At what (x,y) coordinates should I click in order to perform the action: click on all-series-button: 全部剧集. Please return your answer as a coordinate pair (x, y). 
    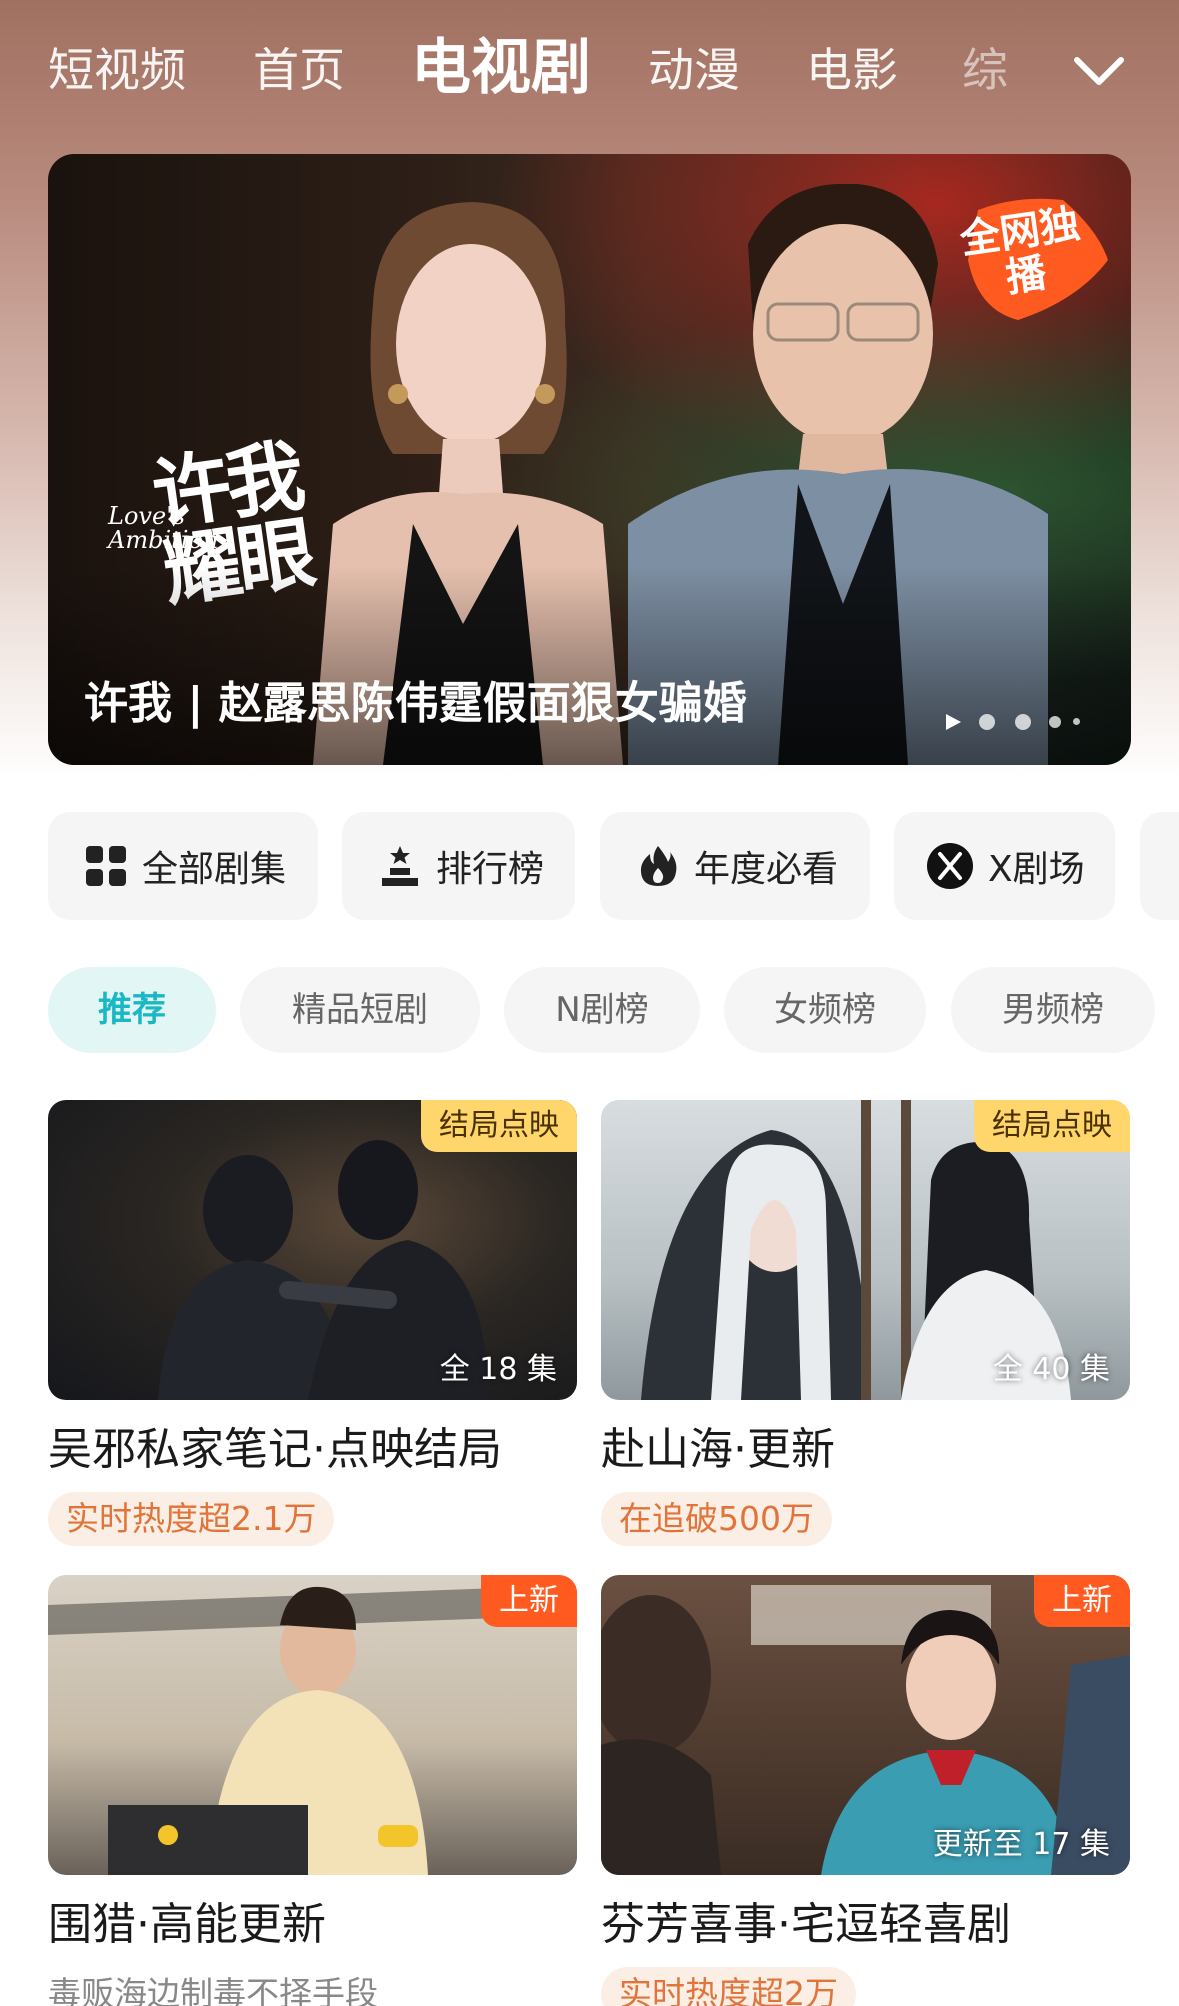
    Looking at the image, I should click on (183, 866).